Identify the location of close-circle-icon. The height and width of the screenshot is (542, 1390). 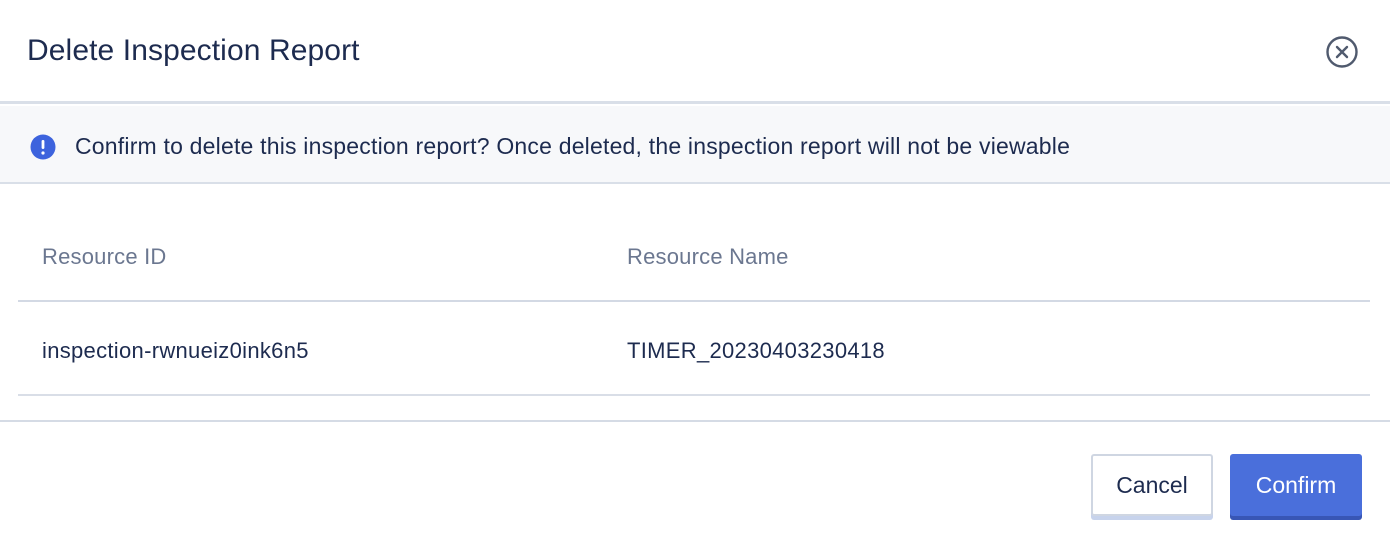
(1342, 52).